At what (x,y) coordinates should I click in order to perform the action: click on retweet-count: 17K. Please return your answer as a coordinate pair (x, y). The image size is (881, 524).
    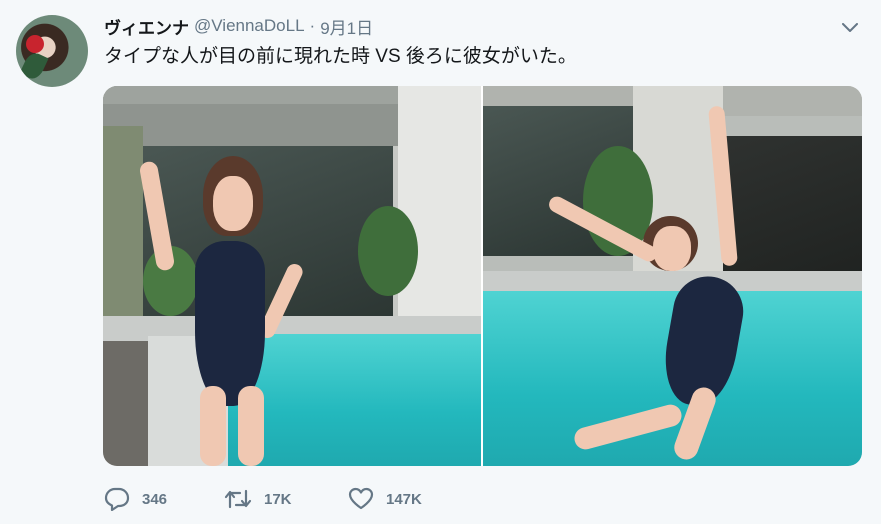
    Looking at the image, I should click on (278, 499).